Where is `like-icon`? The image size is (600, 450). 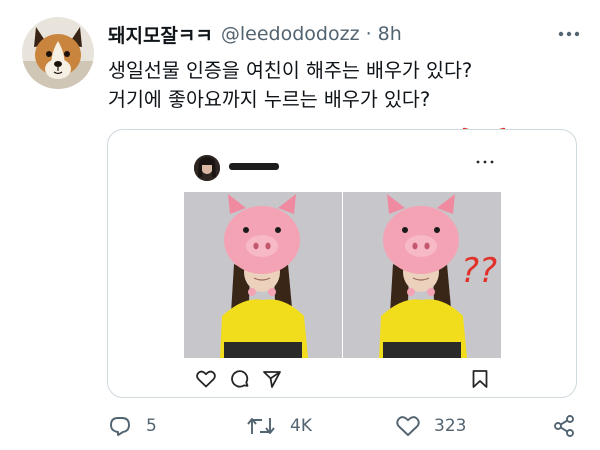
like-icon is located at coordinates (408, 426).